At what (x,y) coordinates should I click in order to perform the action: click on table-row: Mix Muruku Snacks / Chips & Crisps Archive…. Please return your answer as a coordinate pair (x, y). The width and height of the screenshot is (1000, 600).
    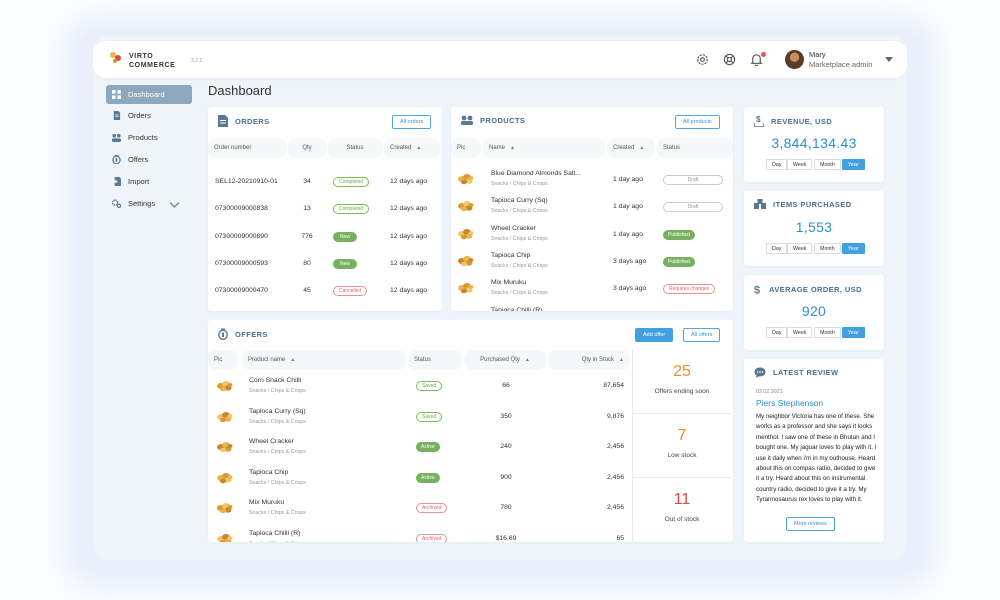
    Looking at the image, I should click on (420, 508).